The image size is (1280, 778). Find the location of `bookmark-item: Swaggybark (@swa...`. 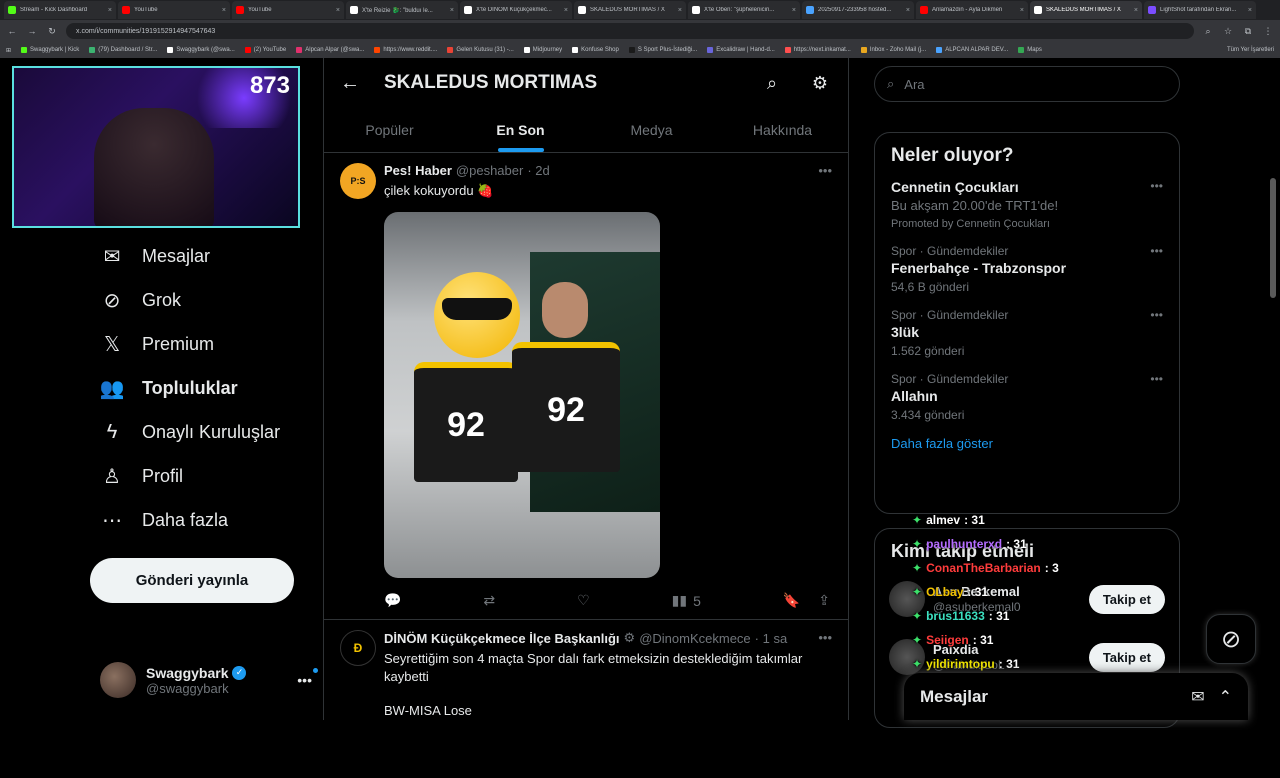

bookmark-item: Swaggybark (@swa... is located at coordinates (201, 50).